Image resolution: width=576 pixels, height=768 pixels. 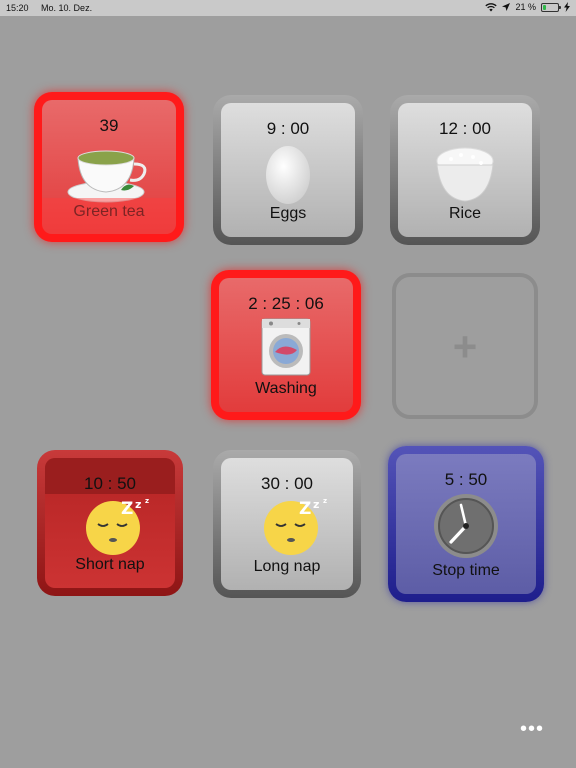 What do you see at coordinates (110, 564) in the screenshot?
I see `timer-label: Short nap` at bounding box center [110, 564].